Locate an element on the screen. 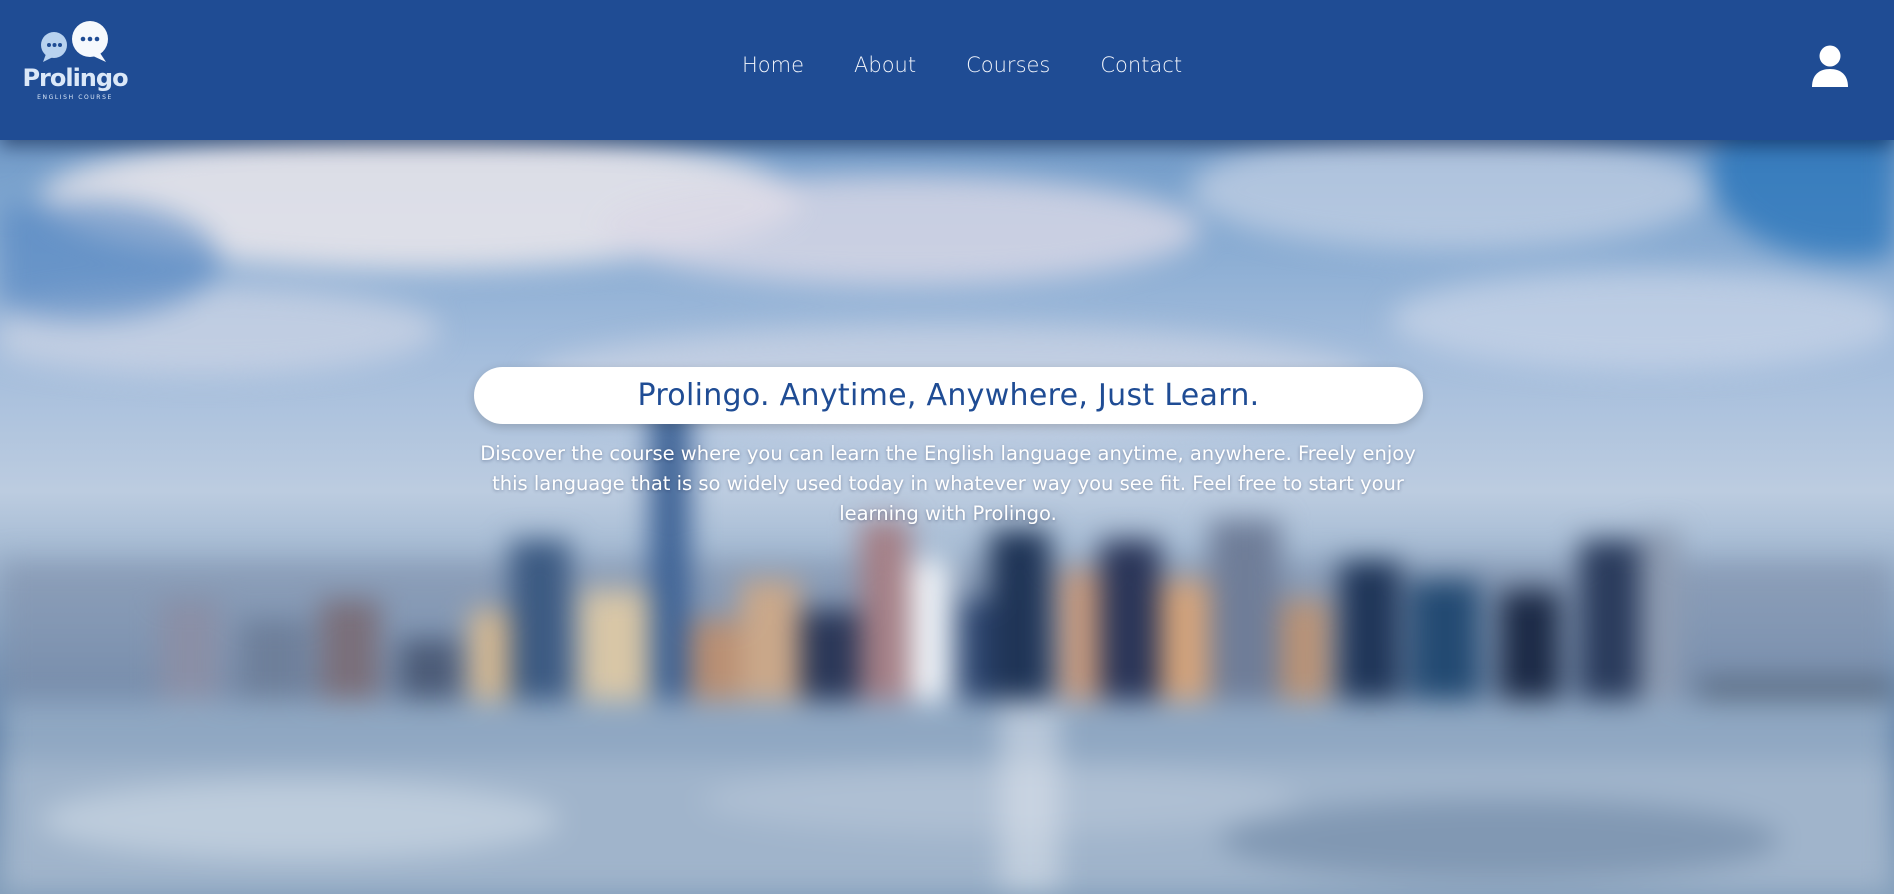 The width and height of the screenshot is (1894, 894). nav-item-contact: Contact is located at coordinates (1141, 65).